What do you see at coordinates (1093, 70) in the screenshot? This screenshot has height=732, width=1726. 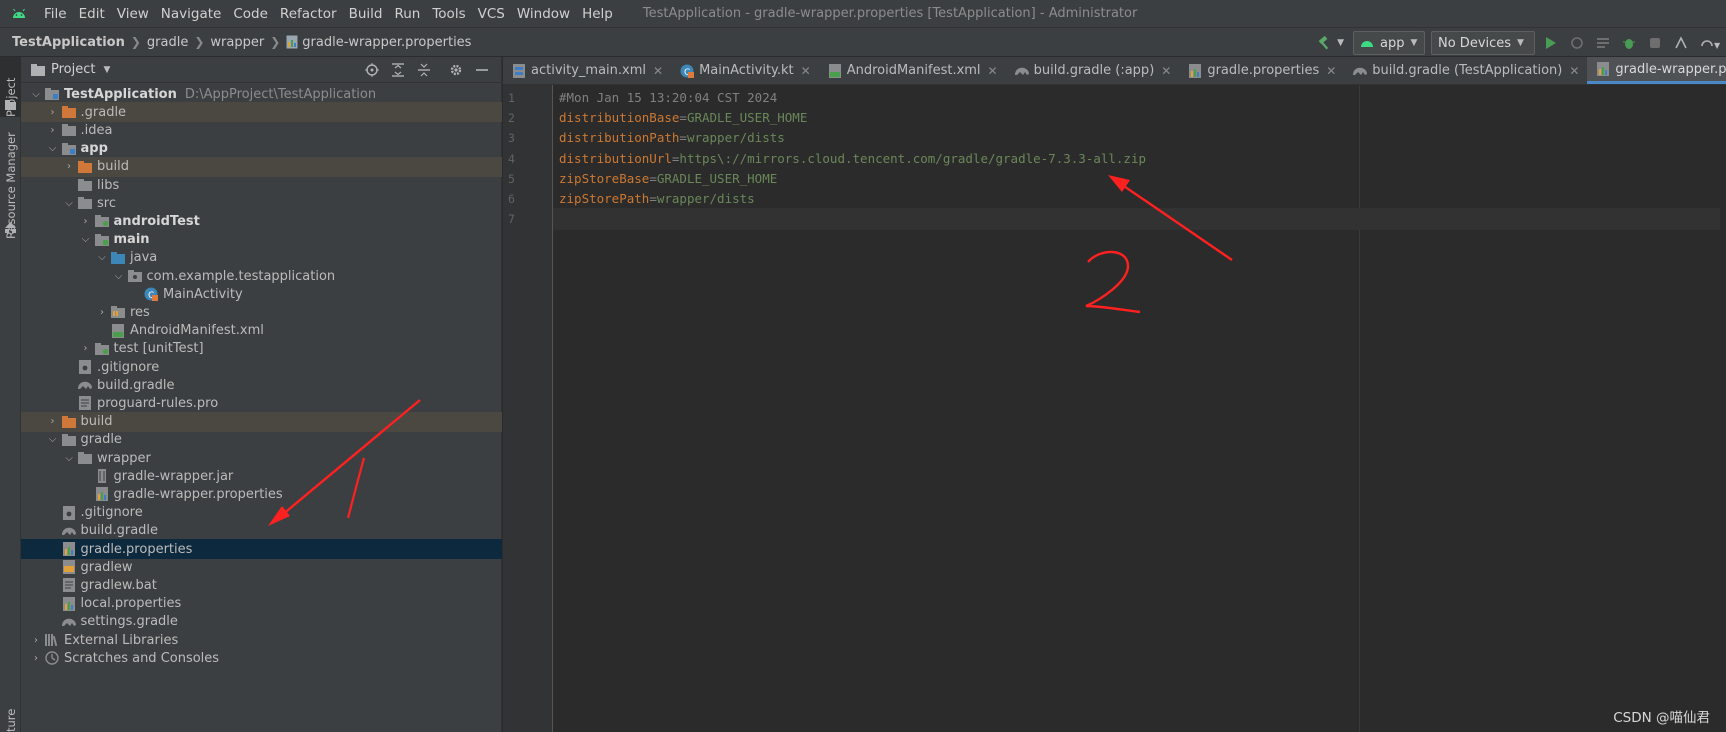 I see `editor-tab: build.gradle (:app) ✕` at bounding box center [1093, 70].